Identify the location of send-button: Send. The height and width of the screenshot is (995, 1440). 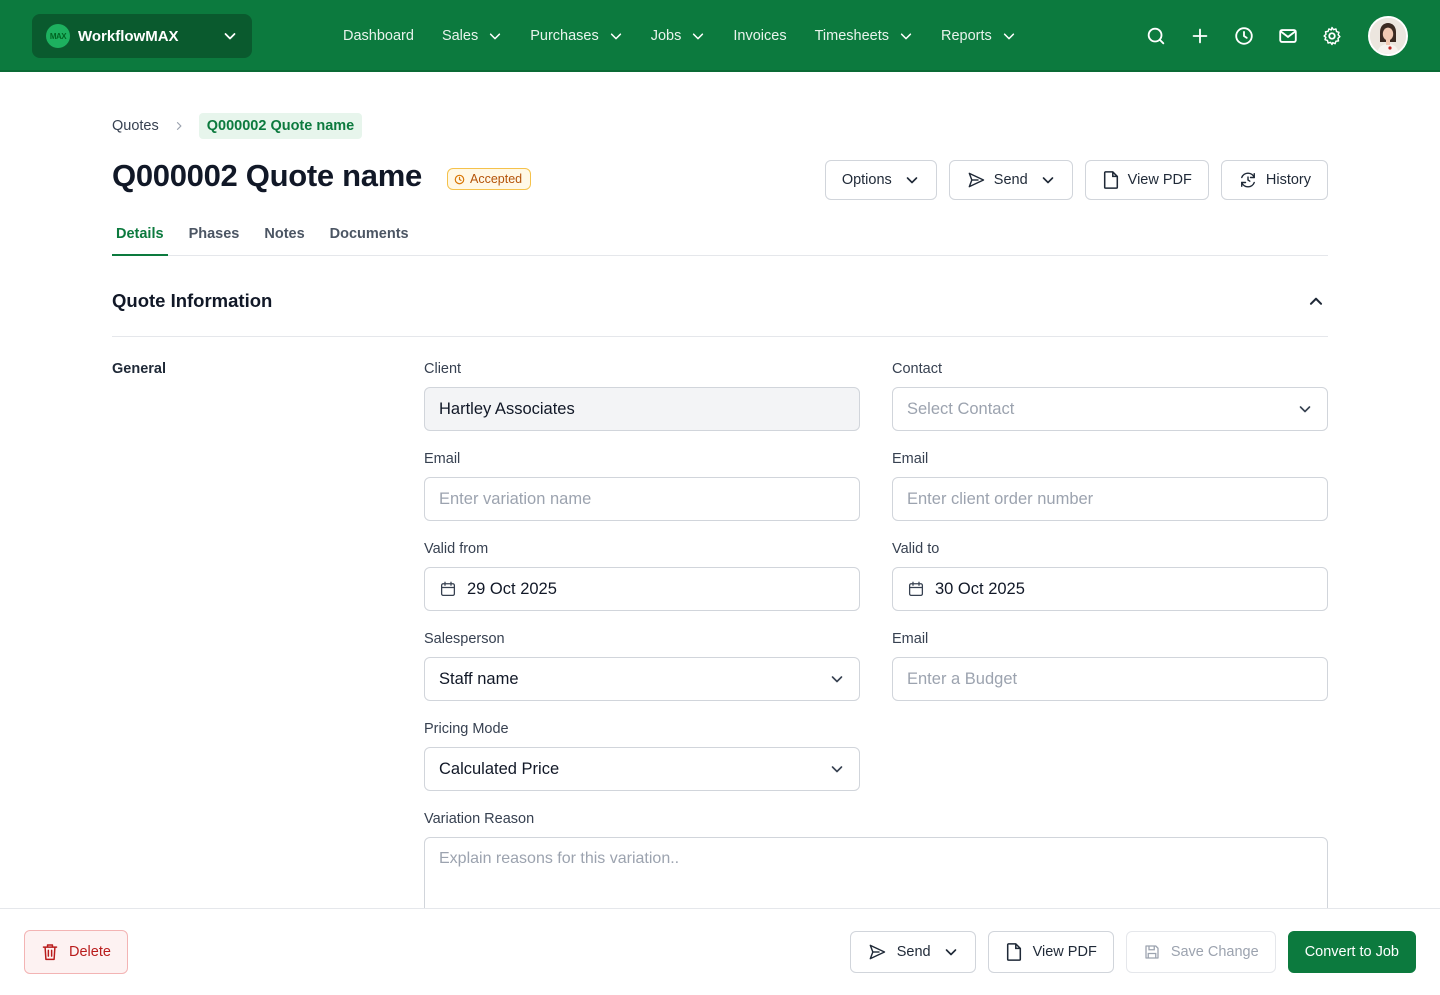
(1010, 180).